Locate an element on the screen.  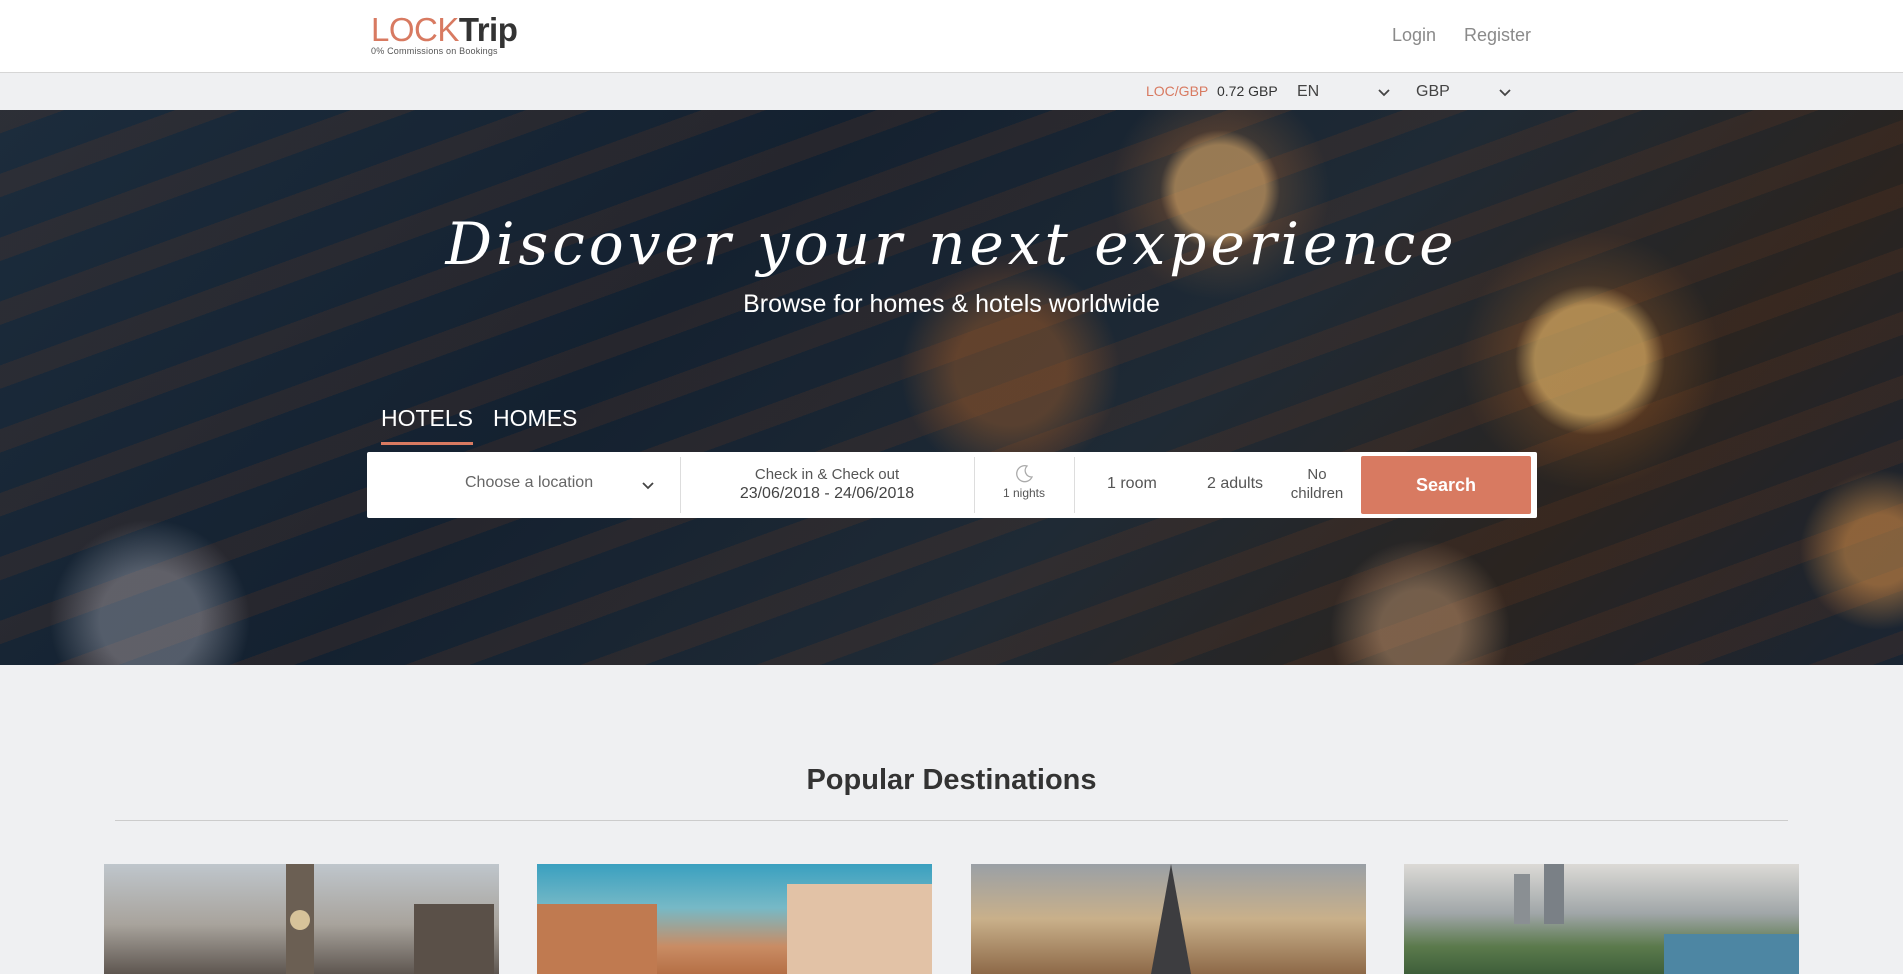
language-value: EN is located at coordinates (1308, 91).